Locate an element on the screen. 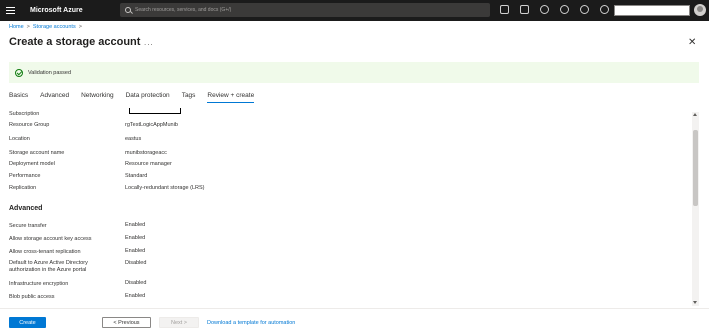  summary-label: Replication is located at coordinates (23, 188).